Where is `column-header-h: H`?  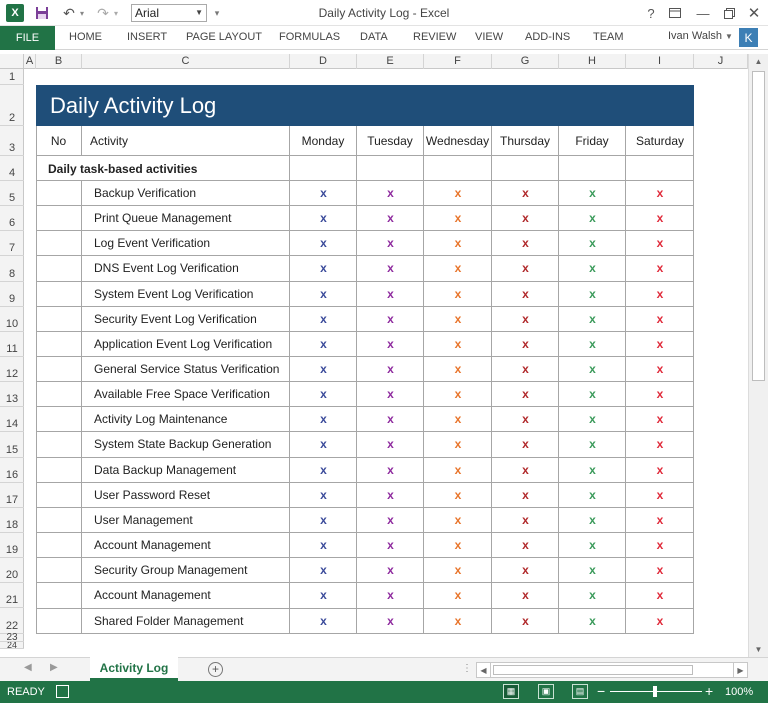 column-header-h: H is located at coordinates (592, 61).